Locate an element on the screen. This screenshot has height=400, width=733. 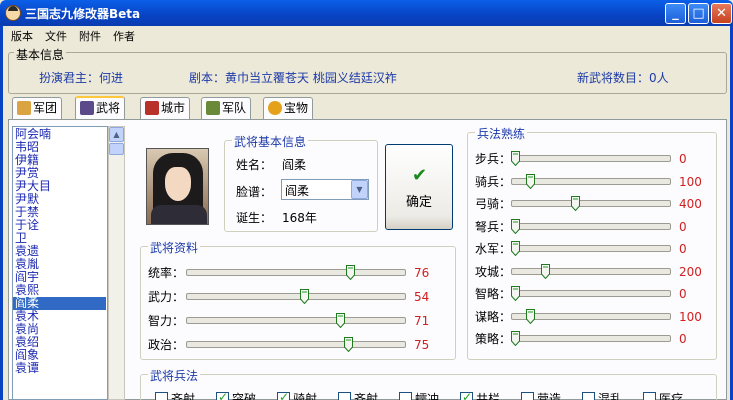
basic-info-legend: 基本信息 is located at coordinates (40, 54).